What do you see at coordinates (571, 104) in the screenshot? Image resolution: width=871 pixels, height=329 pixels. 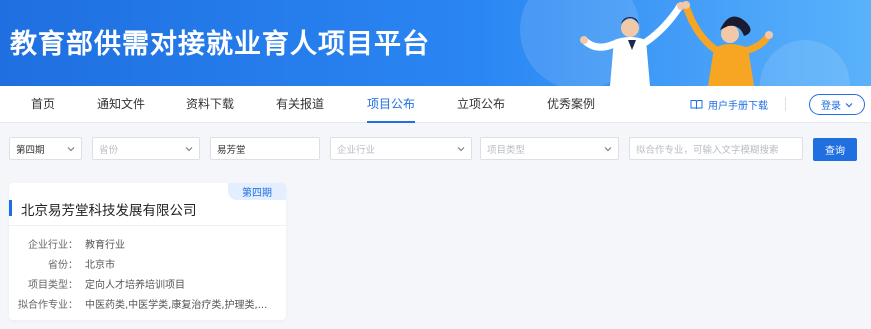 I see `nav-item-cases: 优秀案例` at bounding box center [571, 104].